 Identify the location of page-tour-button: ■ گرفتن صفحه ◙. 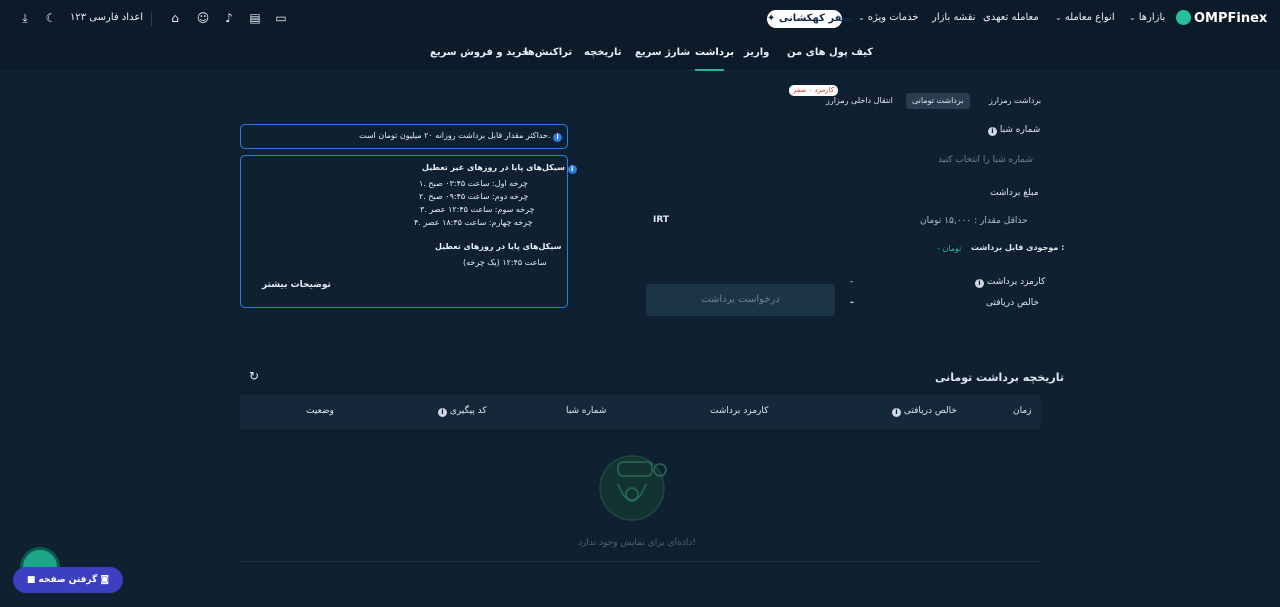
(68, 580).